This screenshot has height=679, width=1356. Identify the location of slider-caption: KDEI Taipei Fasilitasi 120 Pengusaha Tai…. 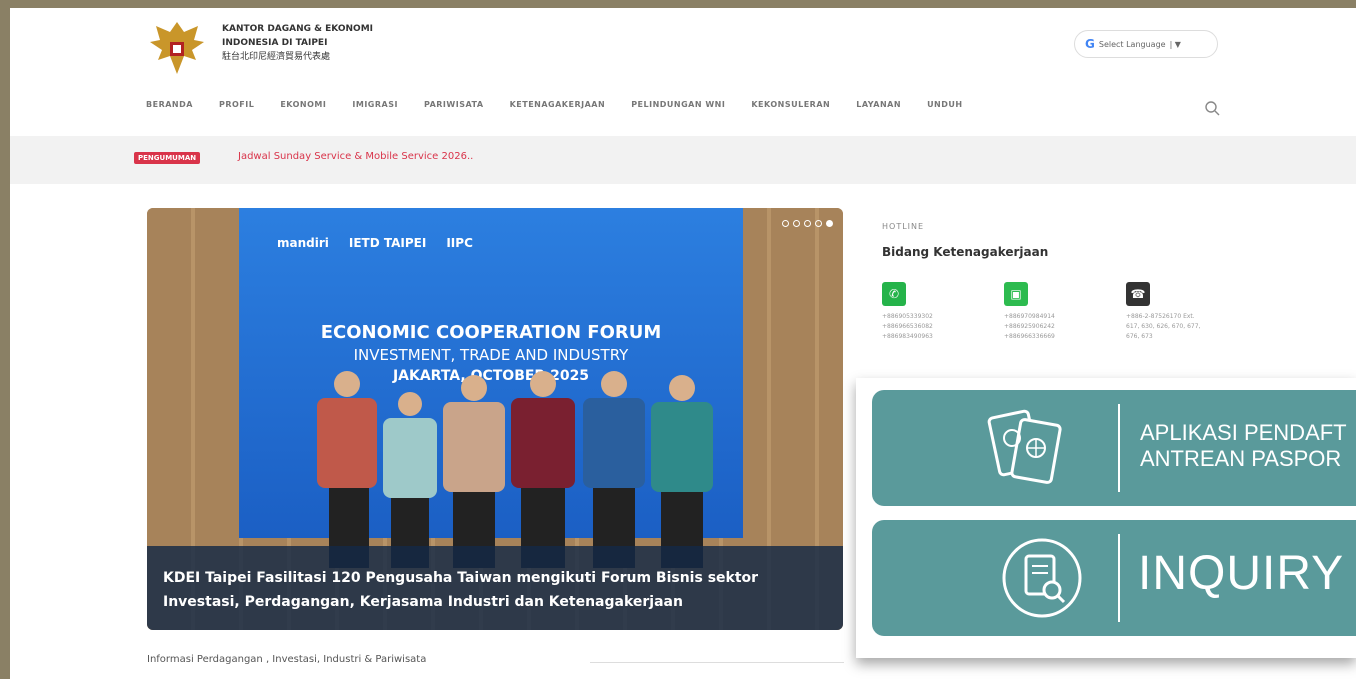
(495, 588).